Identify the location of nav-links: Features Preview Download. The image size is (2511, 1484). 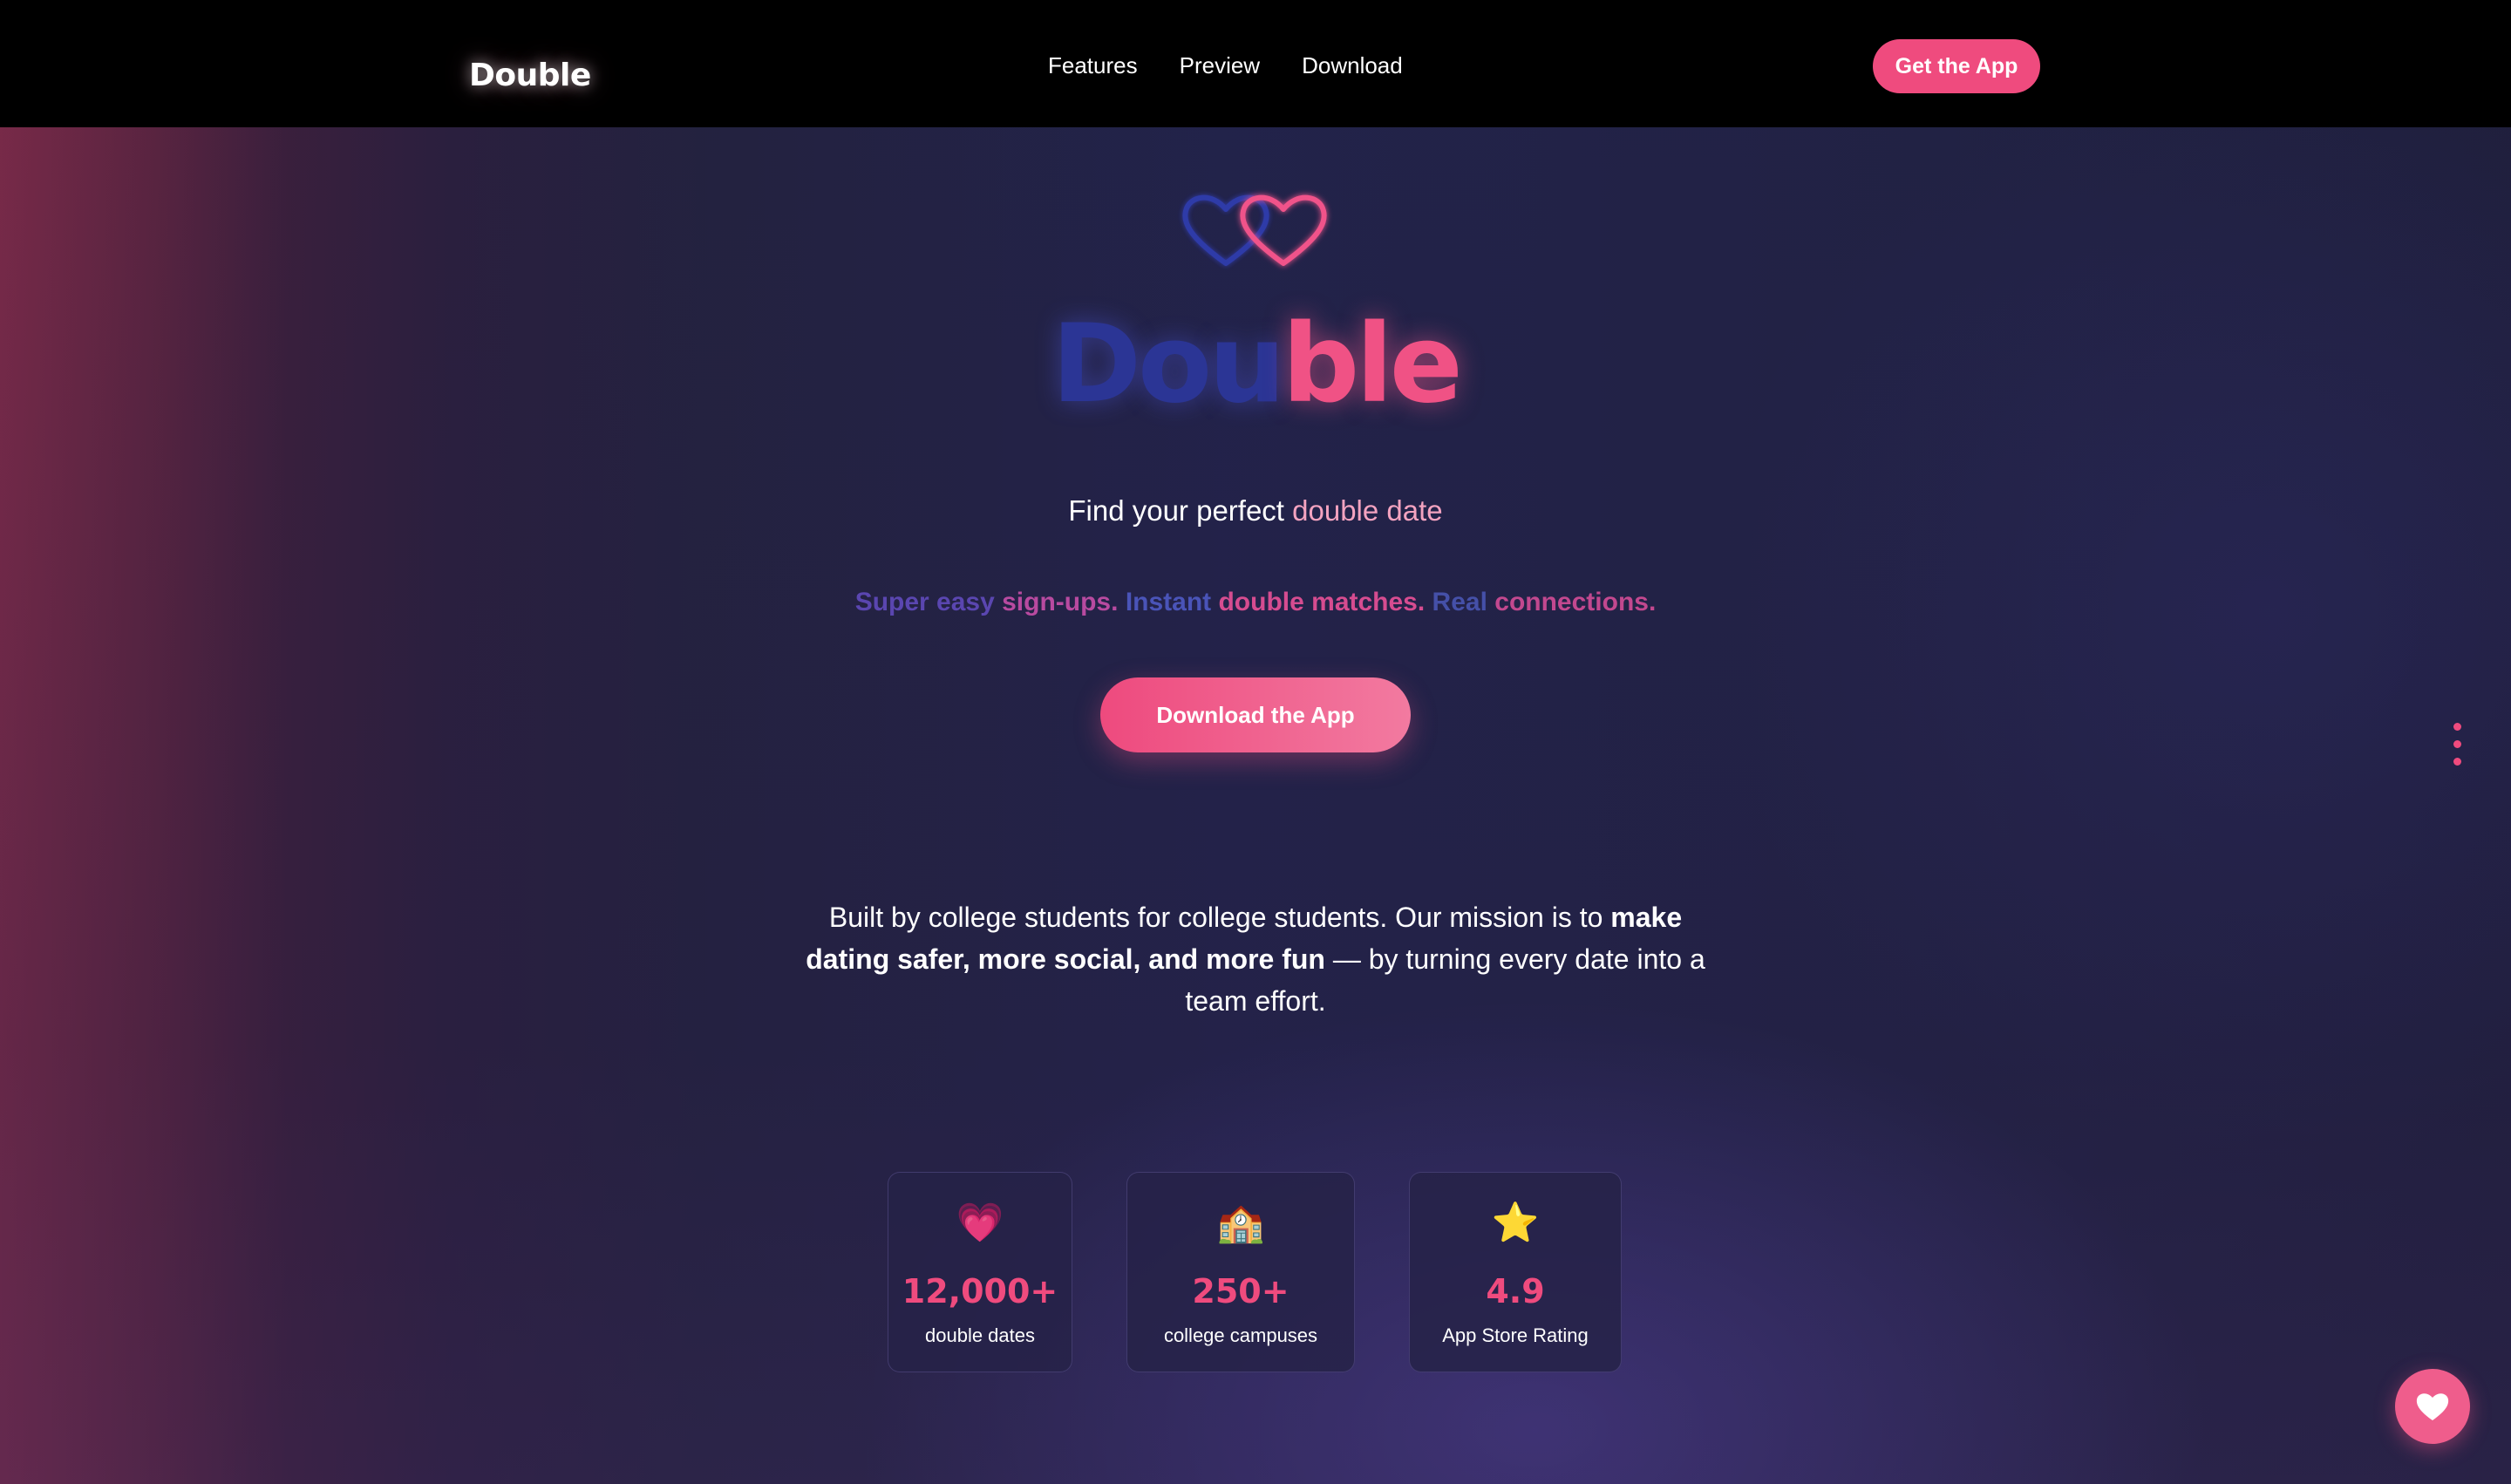
(1225, 65).